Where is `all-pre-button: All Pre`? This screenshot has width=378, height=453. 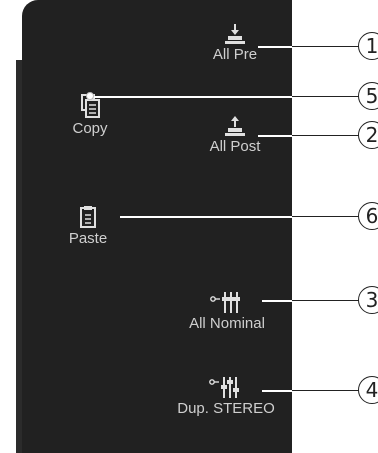
all-pre-button: All Pre is located at coordinates (235, 42).